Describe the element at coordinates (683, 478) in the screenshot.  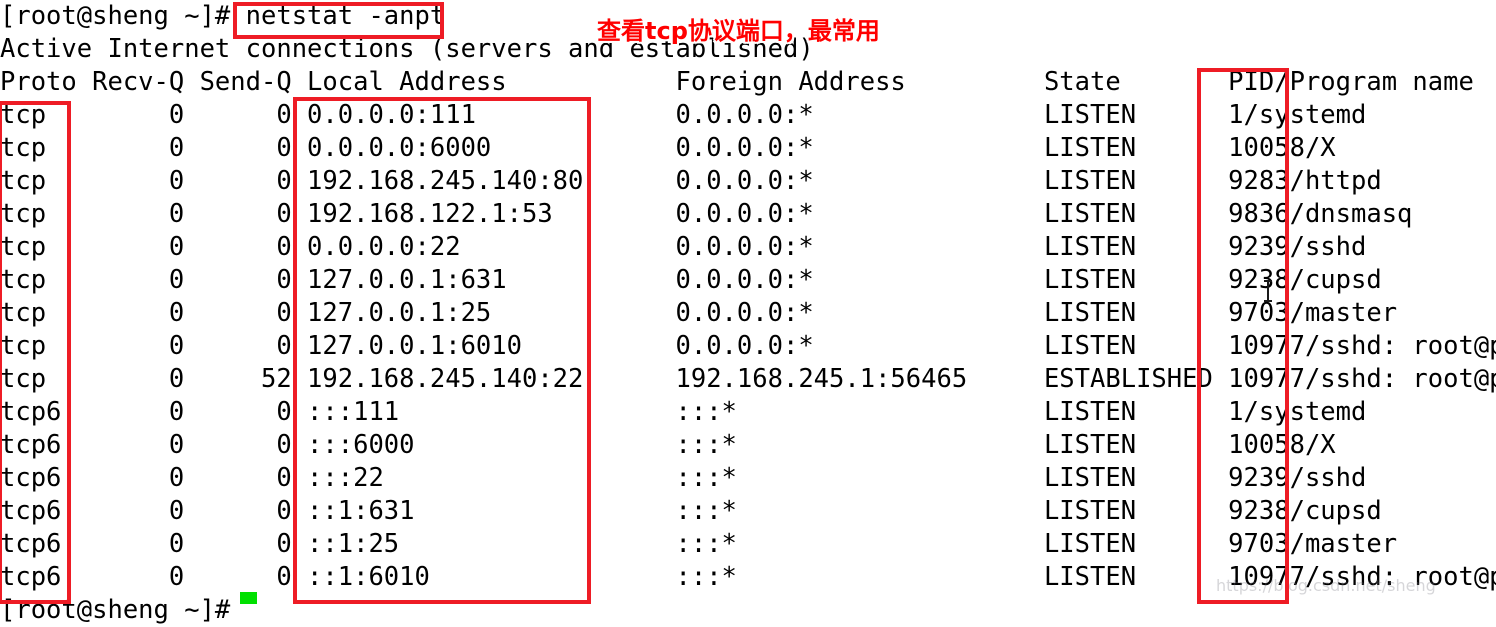
I see `table-row: tcp6 0 0 :::22 :::* LISTEN 9239/sshd` at that location.